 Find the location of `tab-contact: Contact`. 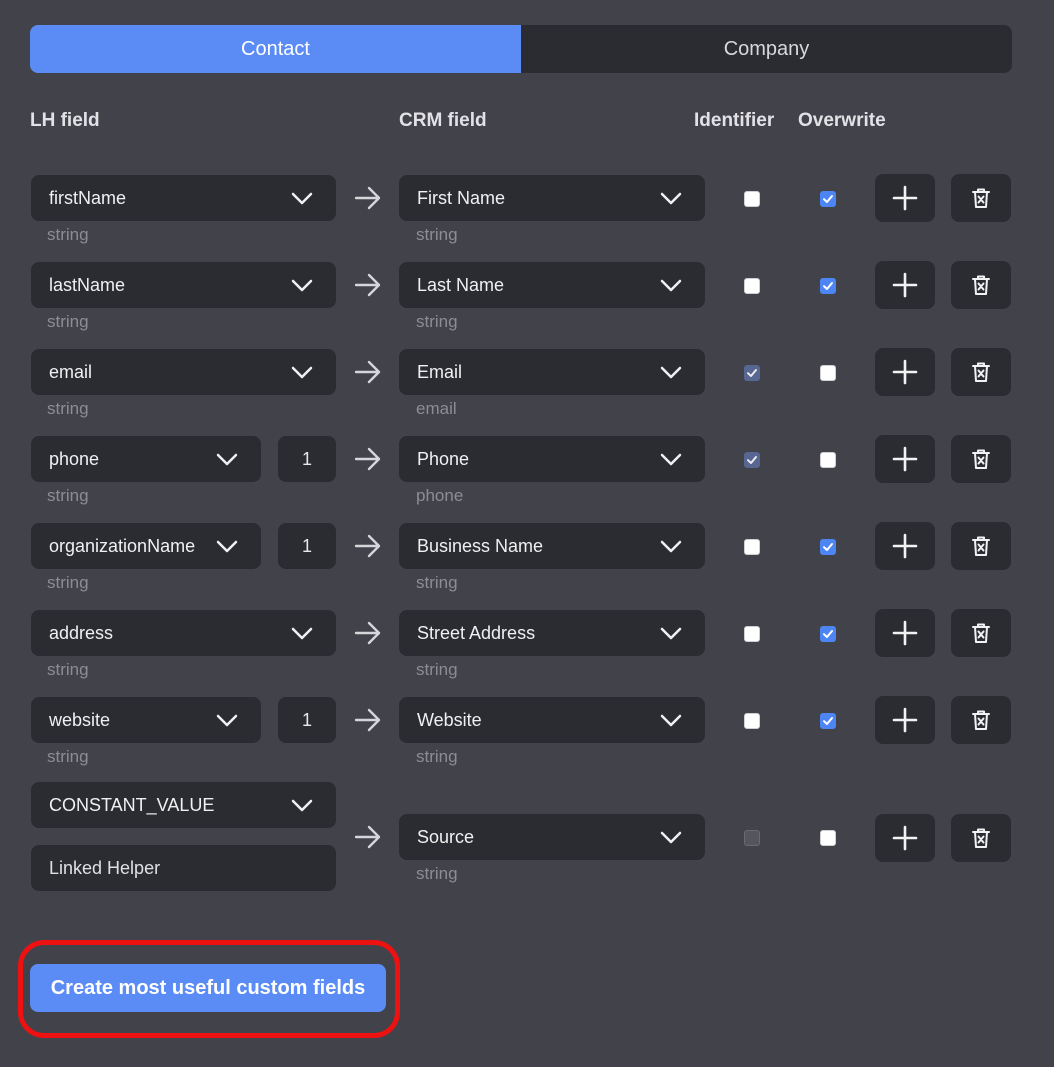

tab-contact: Contact is located at coordinates (275, 49).